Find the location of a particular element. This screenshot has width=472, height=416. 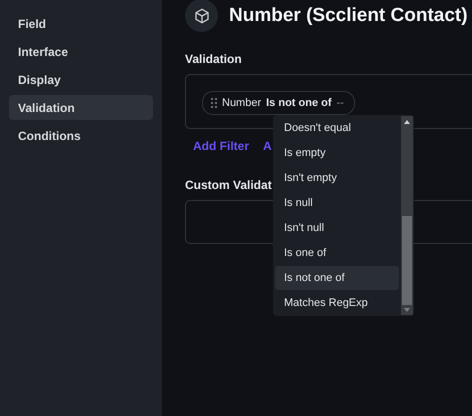

cube-icon is located at coordinates (202, 16).